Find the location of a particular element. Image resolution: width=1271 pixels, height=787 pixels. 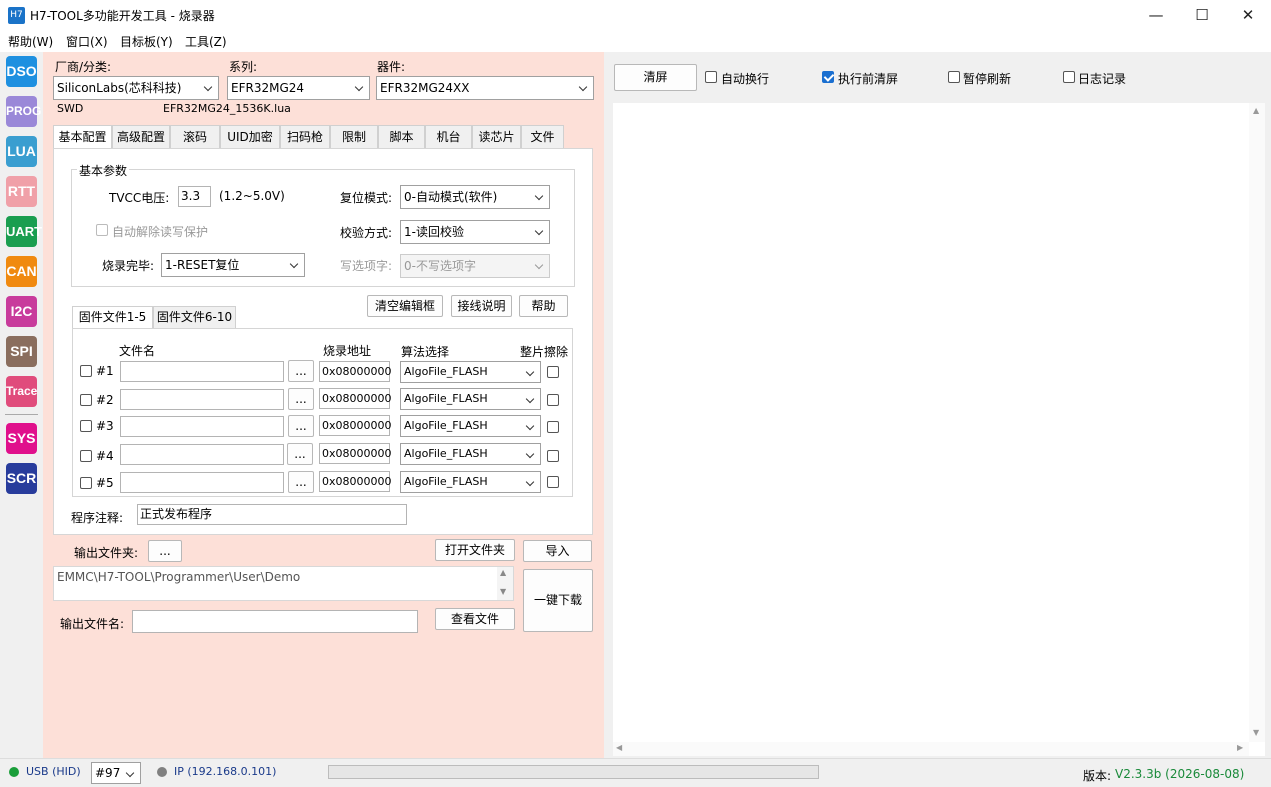

row2-algo-select: AlgoFile_FLASH is located at coordinates (470, 399).